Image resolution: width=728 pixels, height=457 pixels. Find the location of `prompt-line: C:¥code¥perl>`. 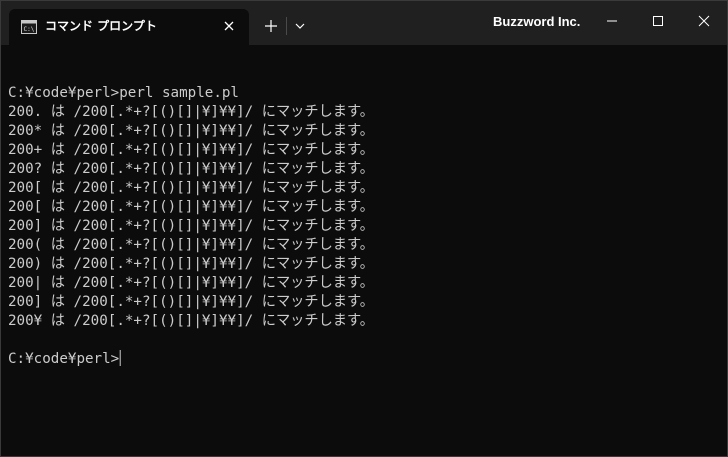

prompt-line: C:¥code¥perl> is located at coordinates (358, 359).